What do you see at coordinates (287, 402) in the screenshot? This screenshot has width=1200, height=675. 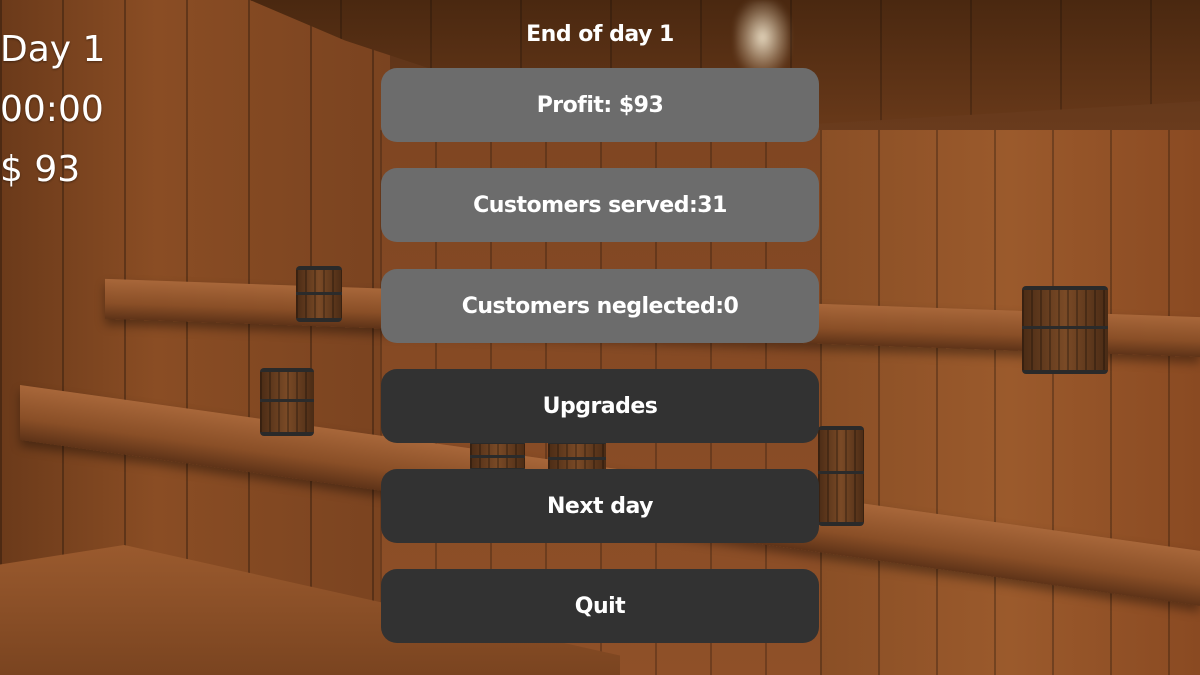 I see `mug-lower-left` at bounding box center [287, 402].